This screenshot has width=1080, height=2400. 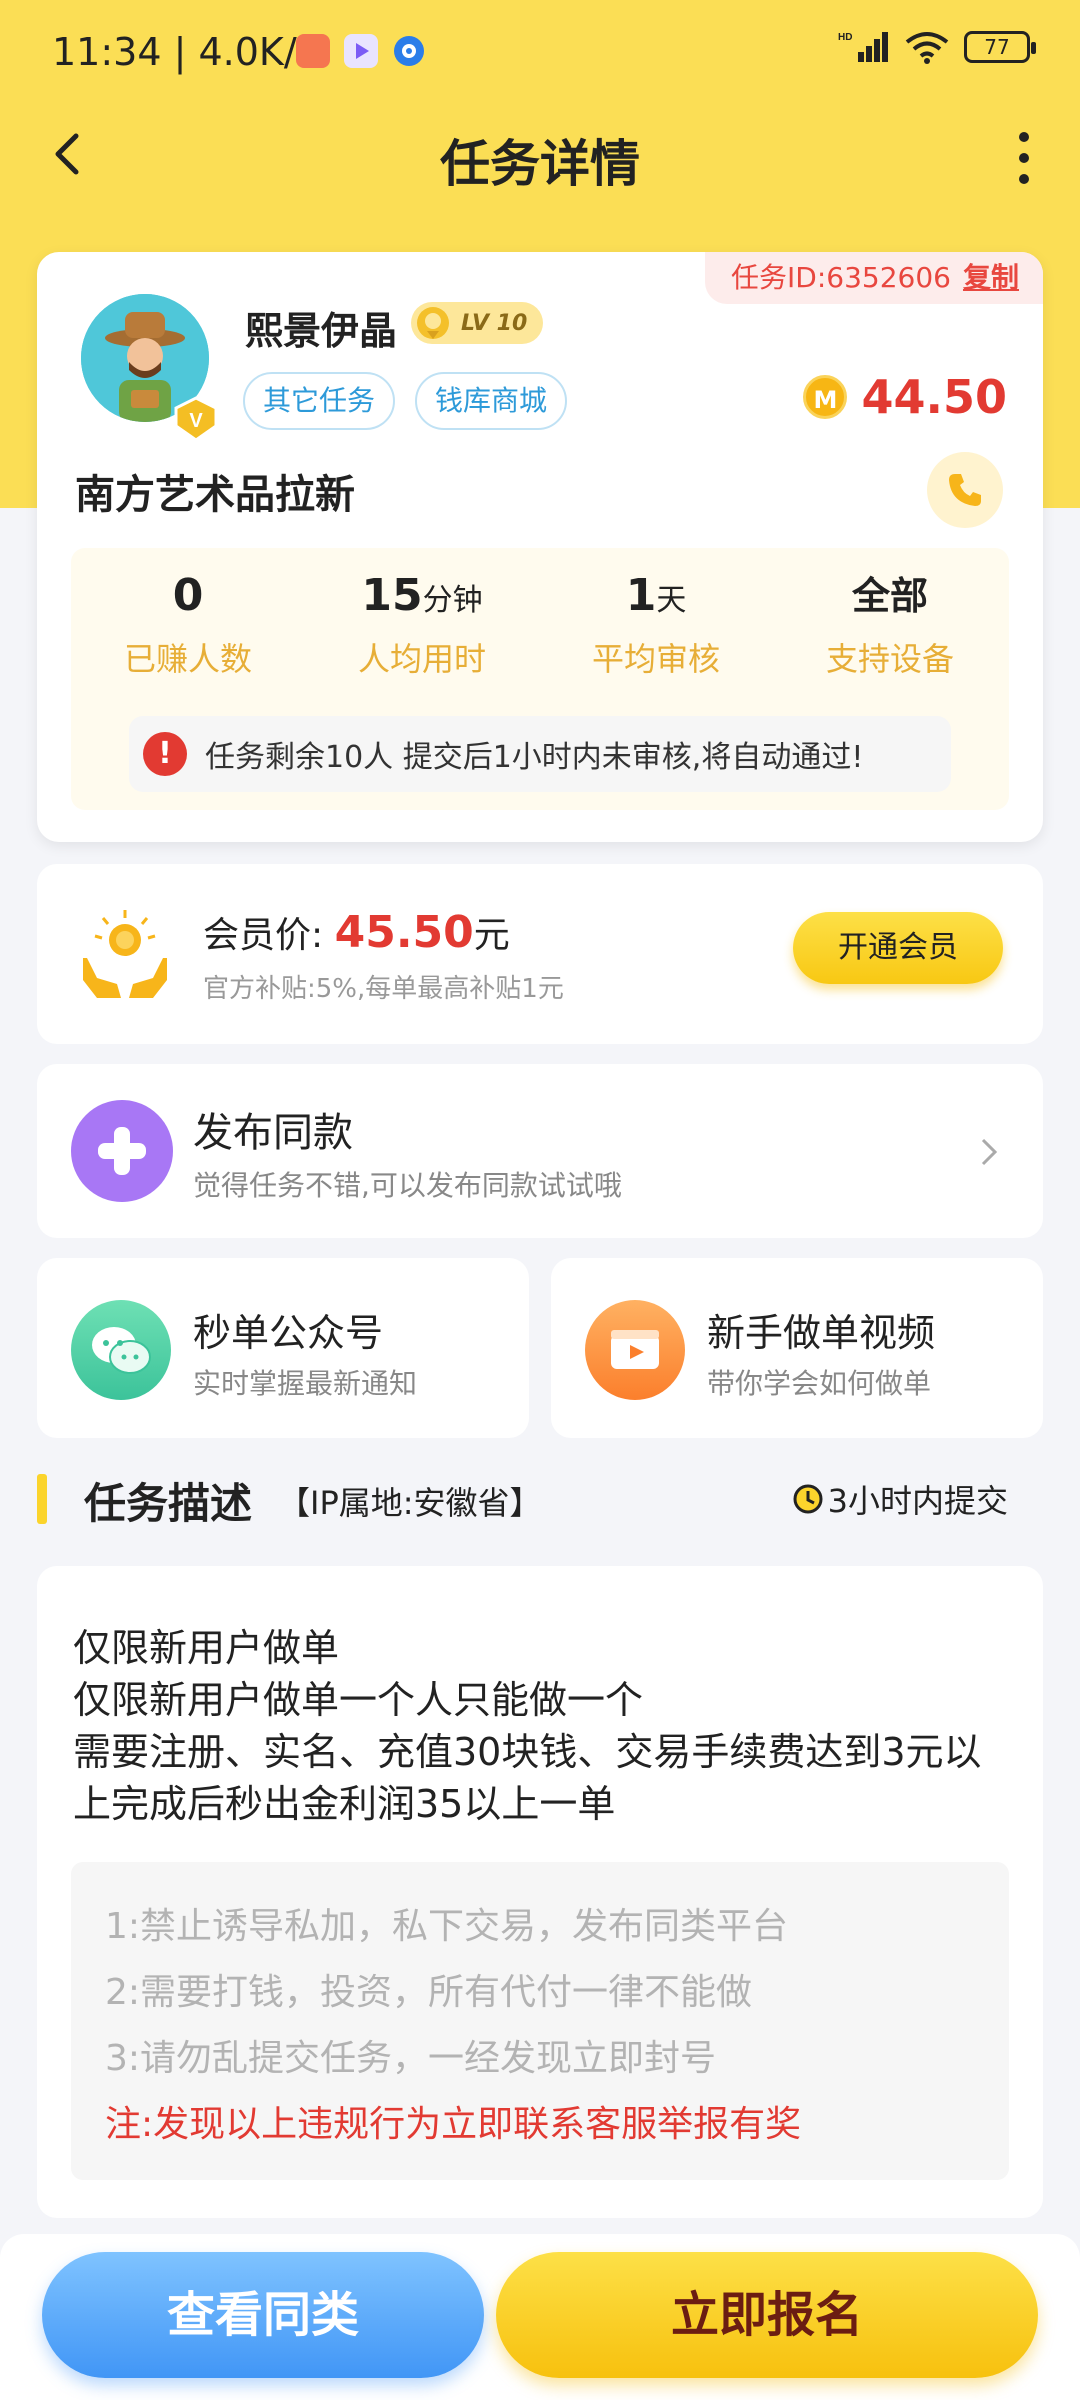 I want to click on task-name: 南方艺术品拉新, so click(x=215, y=495).